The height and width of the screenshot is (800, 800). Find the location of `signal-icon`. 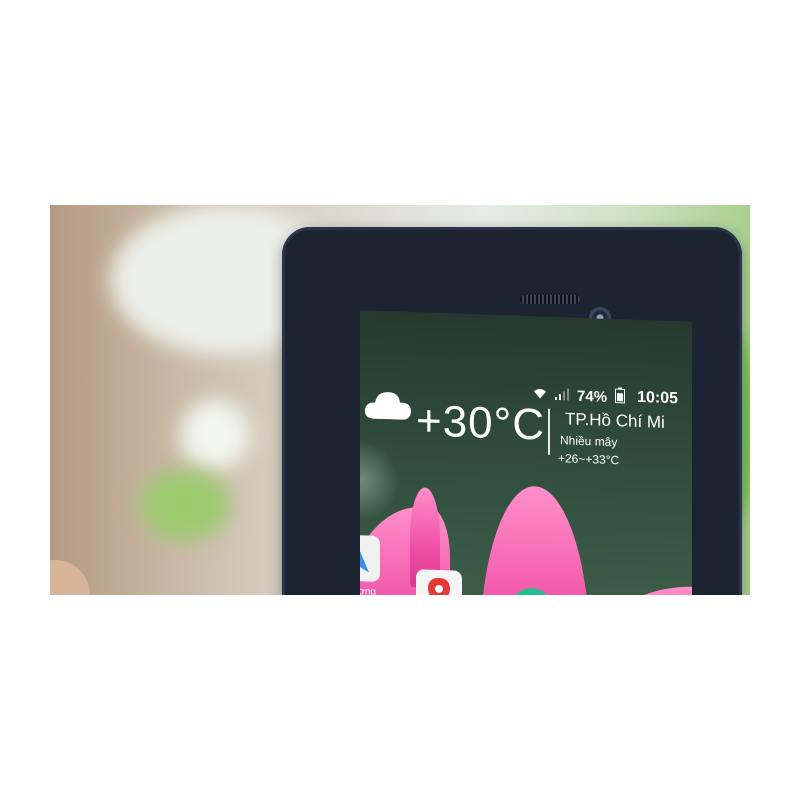

signal-icon is located at coordinates (562, 395).